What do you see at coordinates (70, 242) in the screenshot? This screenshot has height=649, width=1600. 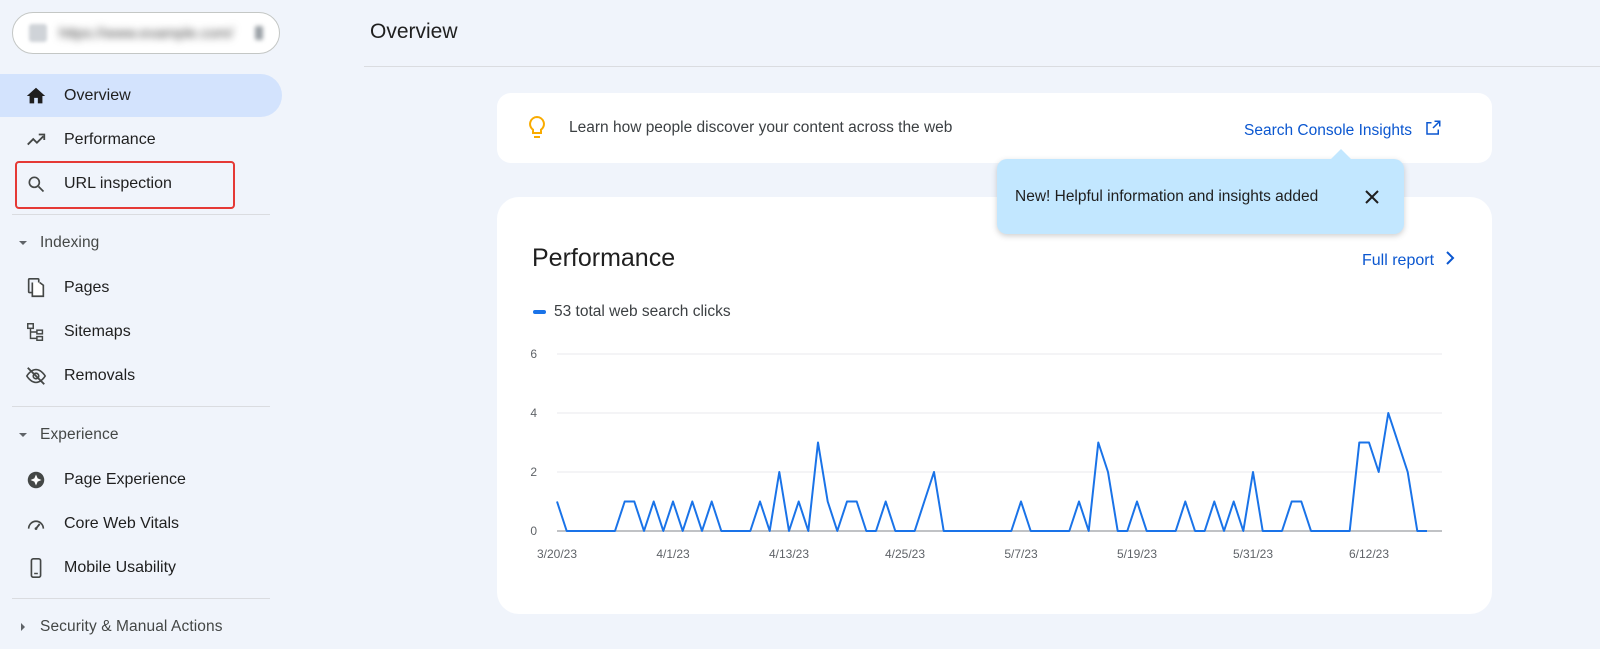 I see `nav-section-label: Indexing` at bounding box center [70, 242].